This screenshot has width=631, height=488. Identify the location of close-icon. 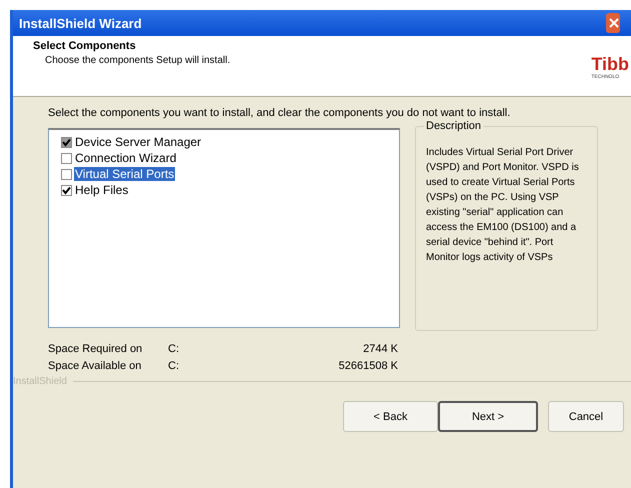
(613, 23).